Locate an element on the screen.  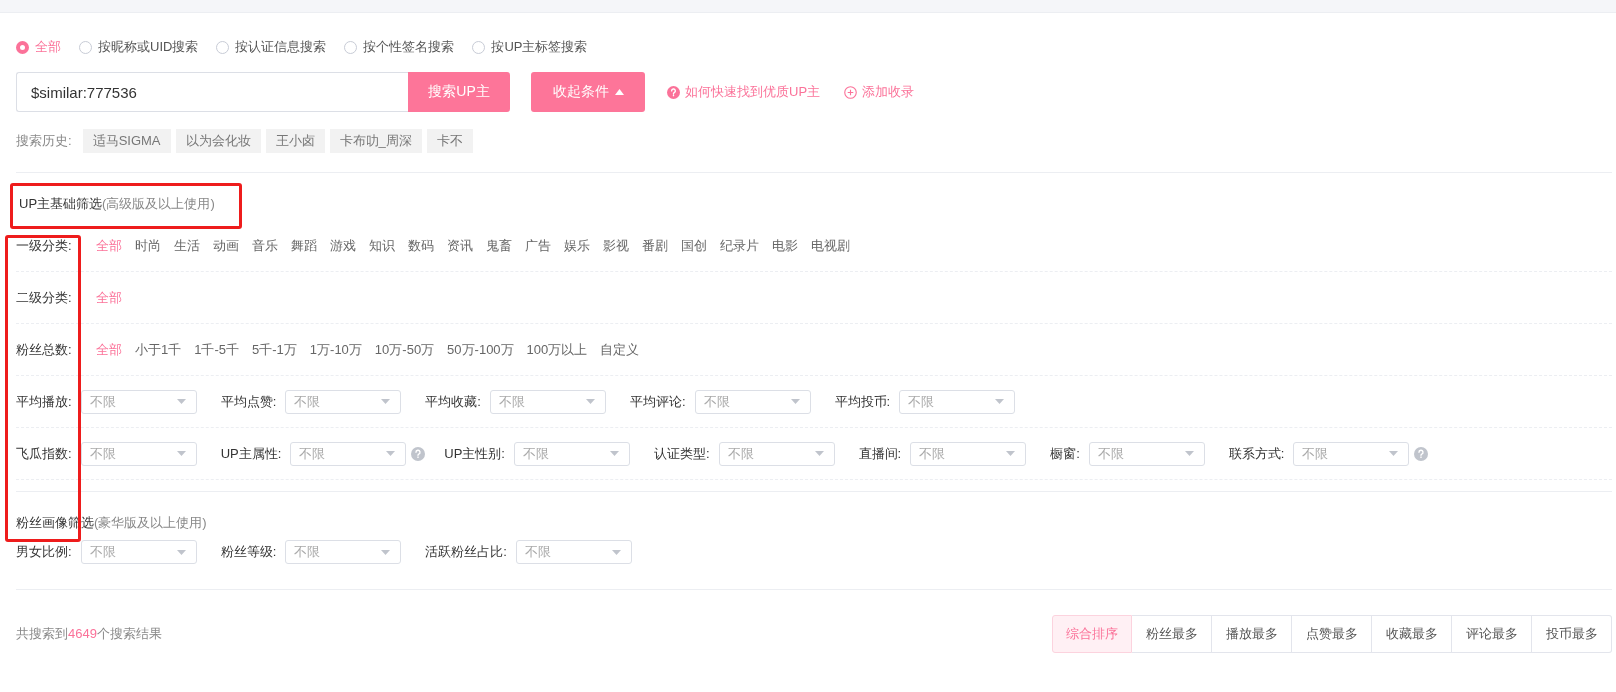
result-count-text: 共搜索到4649个搜索结果 is located at coordinates (89, 634).